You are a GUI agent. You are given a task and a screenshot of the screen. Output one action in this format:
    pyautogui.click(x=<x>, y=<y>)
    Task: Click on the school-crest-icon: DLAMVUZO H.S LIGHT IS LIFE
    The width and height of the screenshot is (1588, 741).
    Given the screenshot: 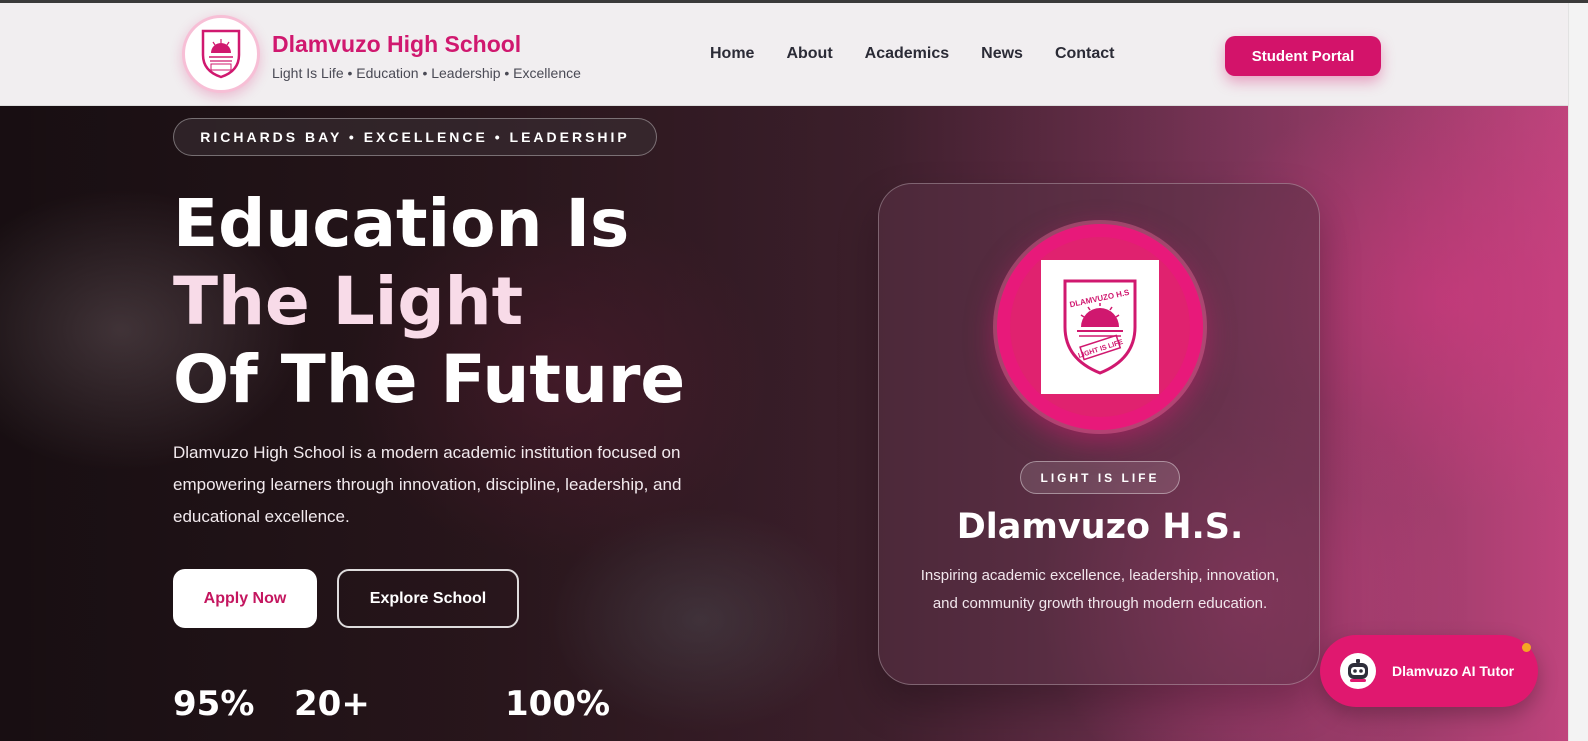 What is the action you would take?
    pyautogui.click(x=1100, y=327)
    